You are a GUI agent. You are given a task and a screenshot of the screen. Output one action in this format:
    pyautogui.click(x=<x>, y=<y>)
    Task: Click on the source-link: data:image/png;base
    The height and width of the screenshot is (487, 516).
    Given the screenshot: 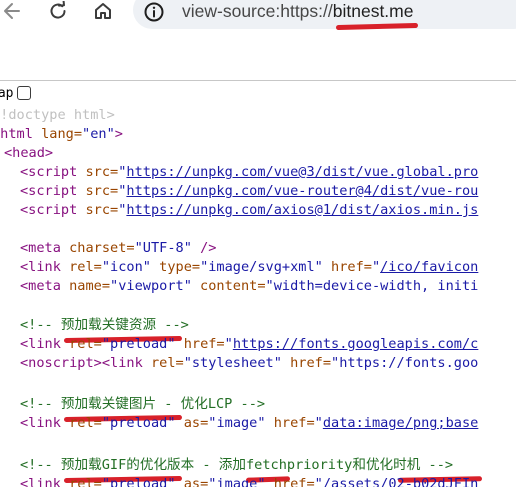 What is the action you would take?
    pyautogui.click(x=401, y=423)
    